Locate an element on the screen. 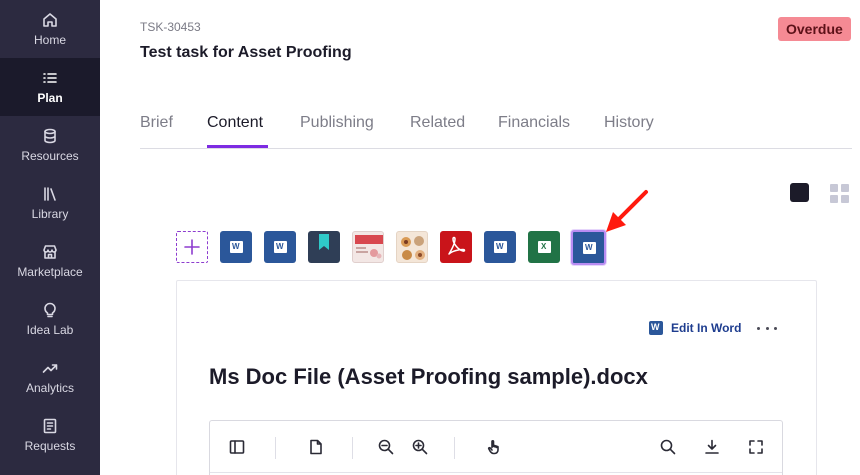  search-icon is located at coordinates (668, 447).